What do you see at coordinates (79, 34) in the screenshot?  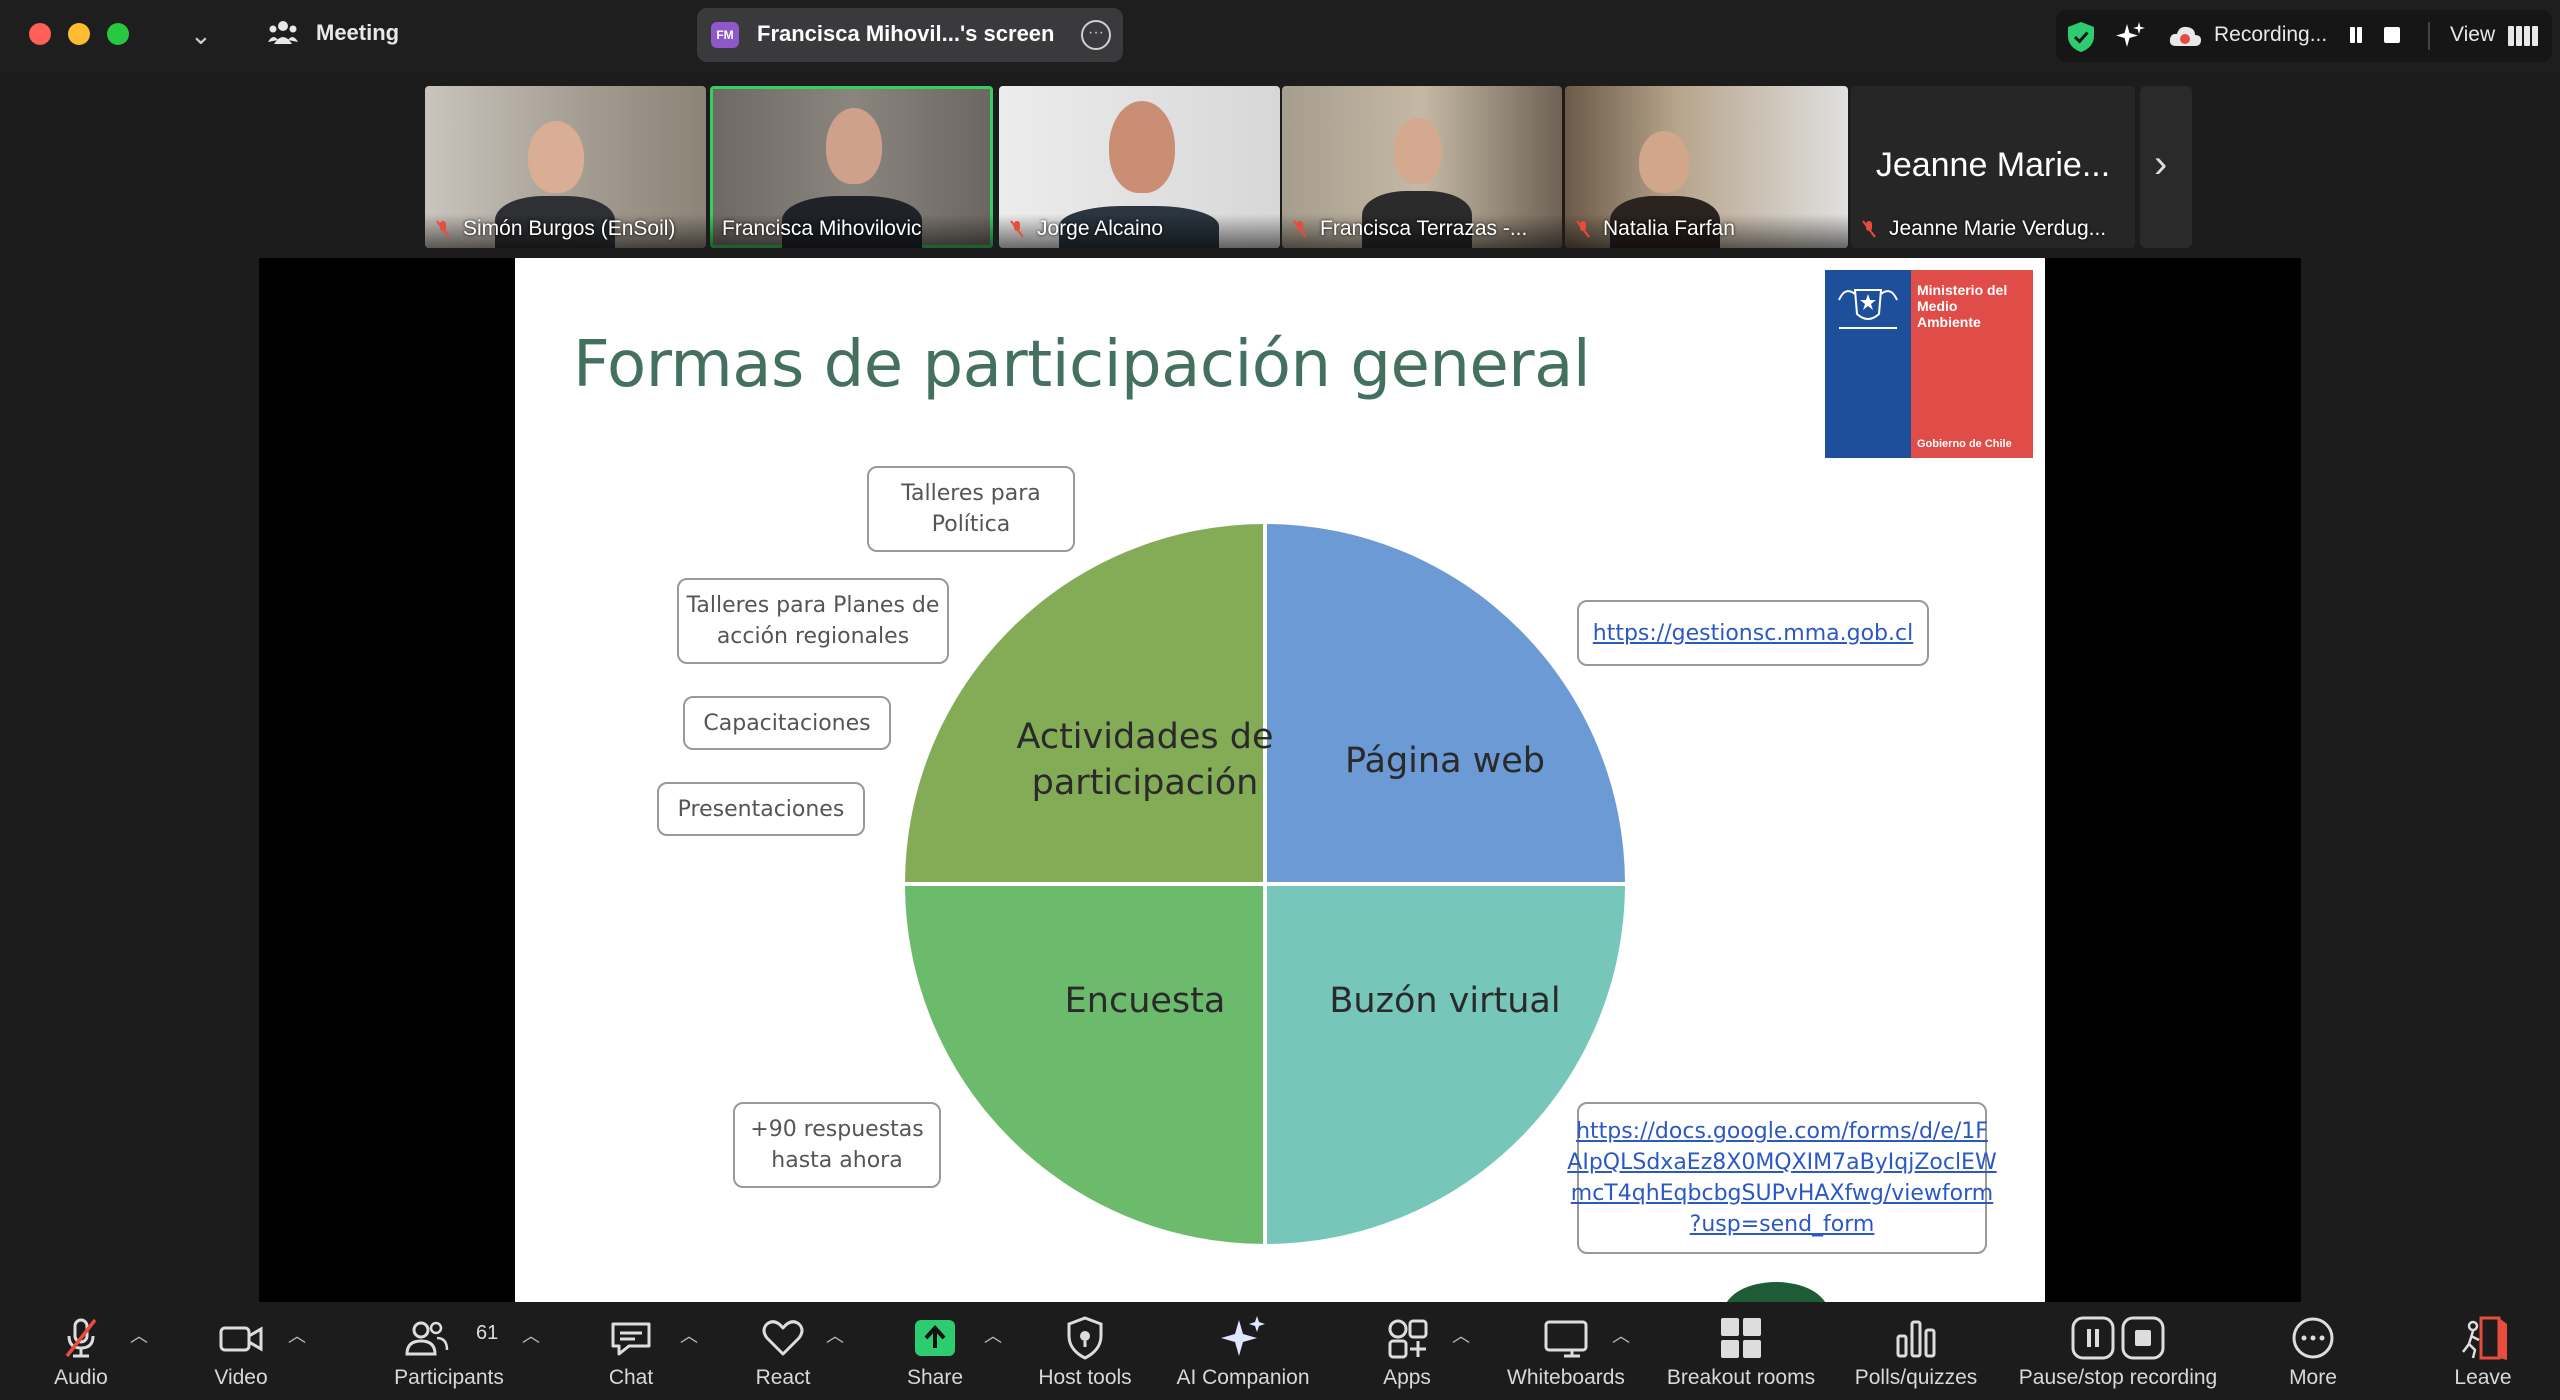 I see `minimize-window-button` at bounding box center [79, 34].